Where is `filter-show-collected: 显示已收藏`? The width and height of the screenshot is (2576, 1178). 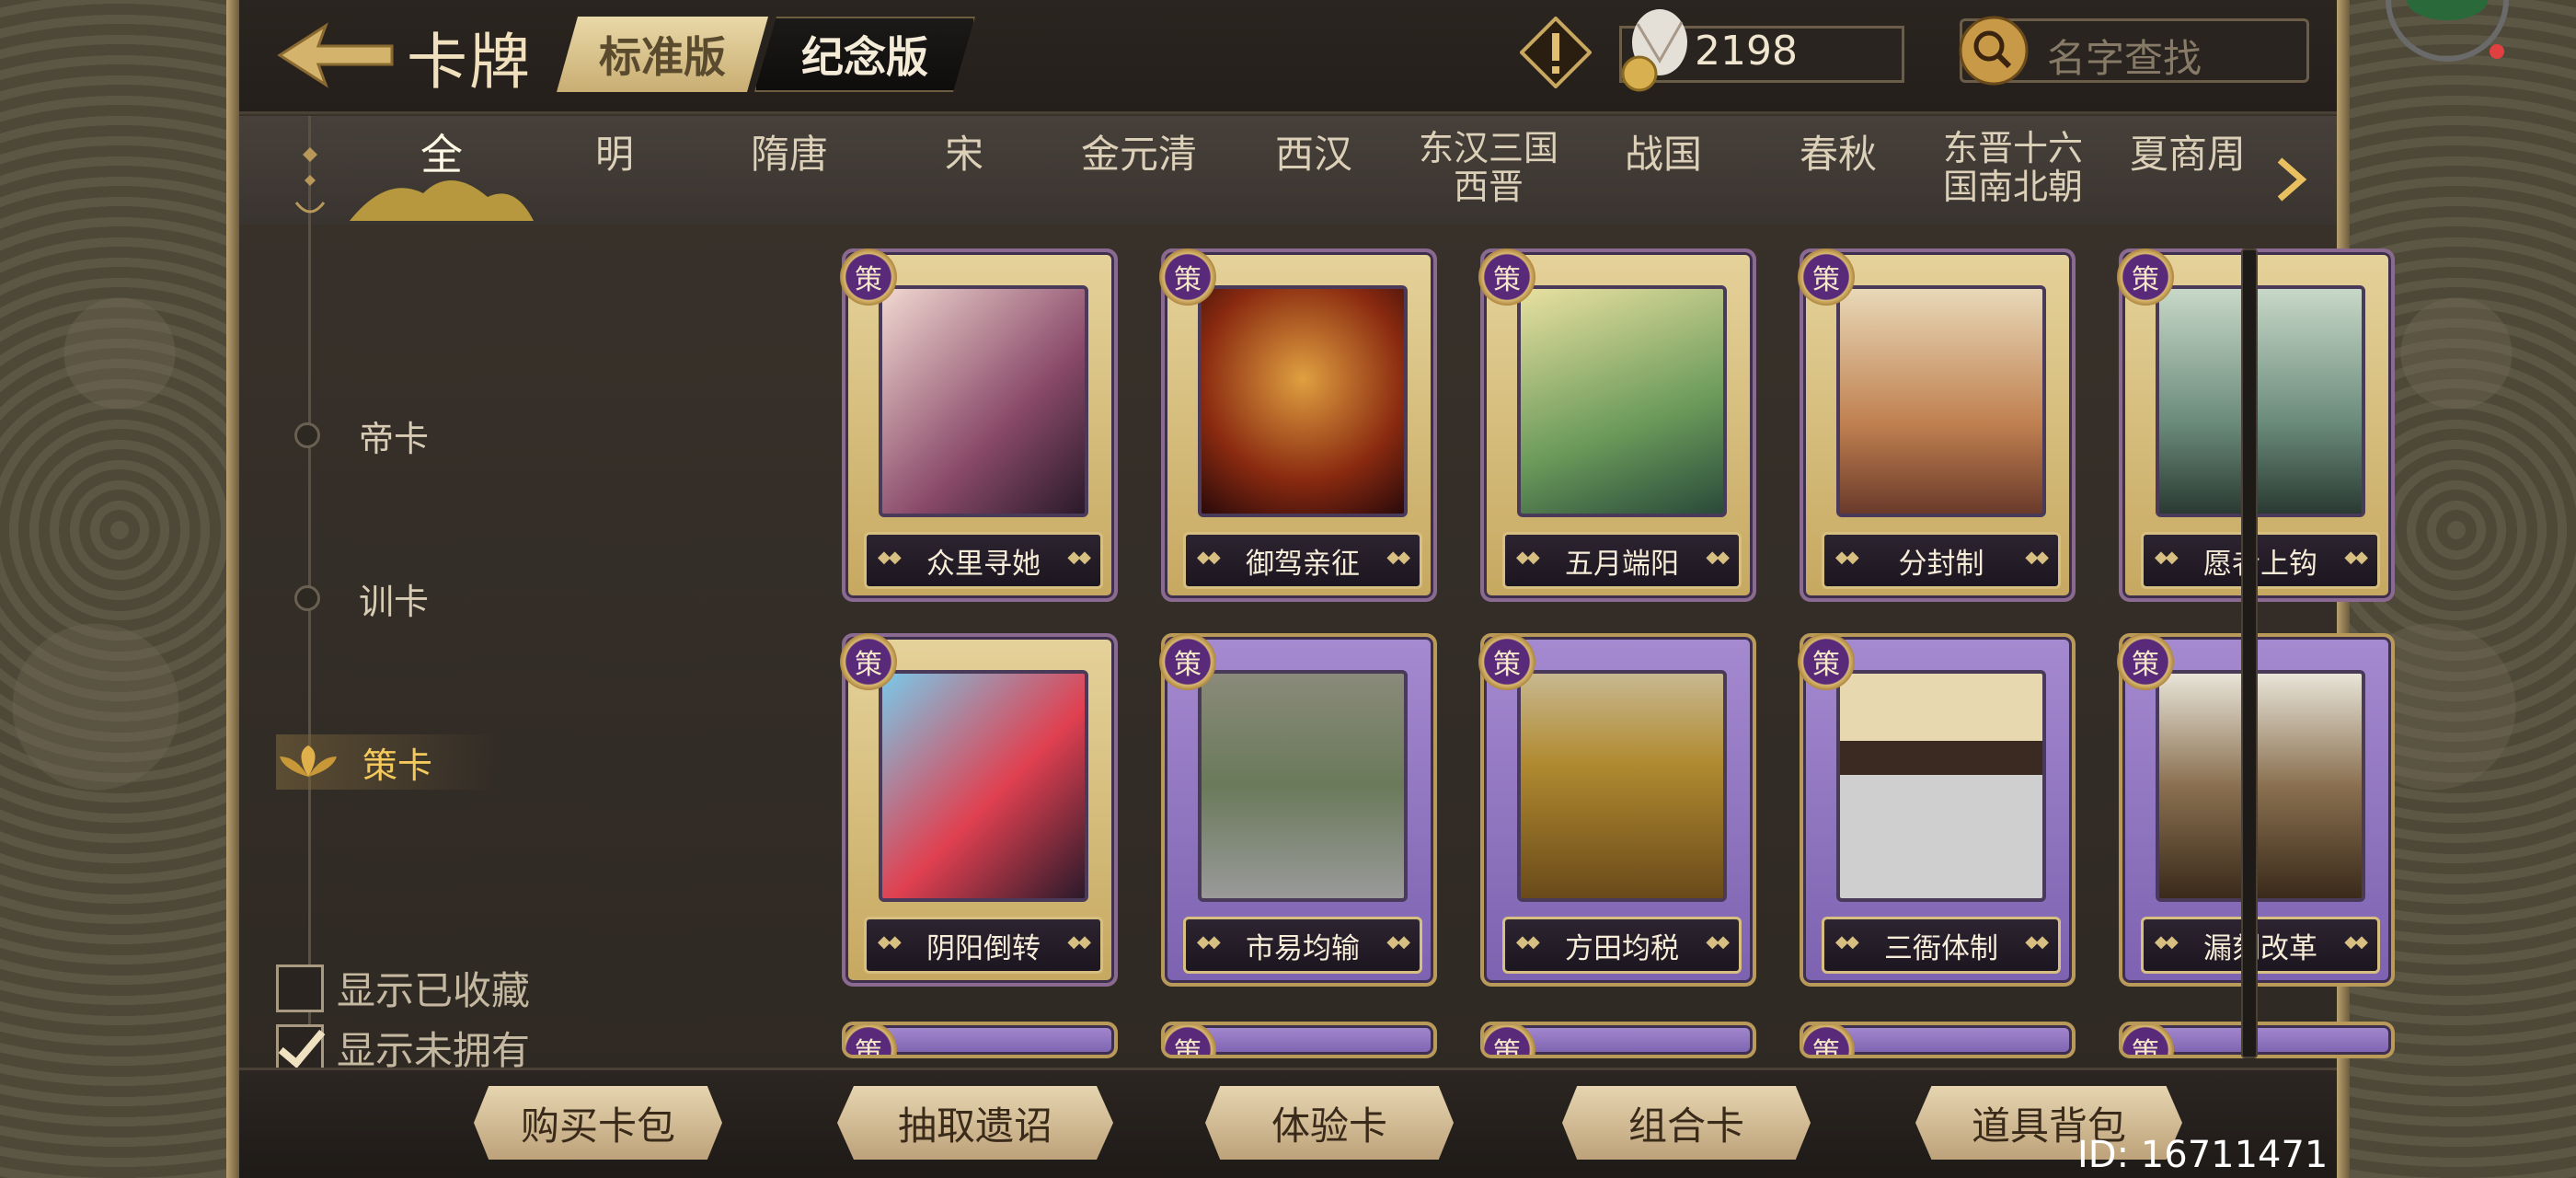 filter-show-collected: 显示已收藏 is located at coordinates (403, 988).